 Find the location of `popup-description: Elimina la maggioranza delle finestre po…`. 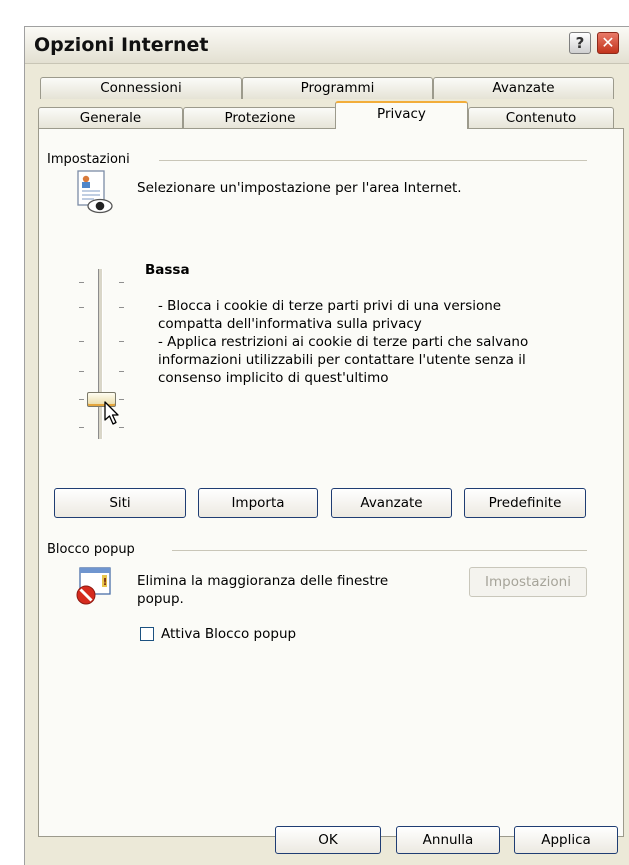

popup-description: Elimina la maggioranza delle finestre po… is located at coordinates (263, 590).